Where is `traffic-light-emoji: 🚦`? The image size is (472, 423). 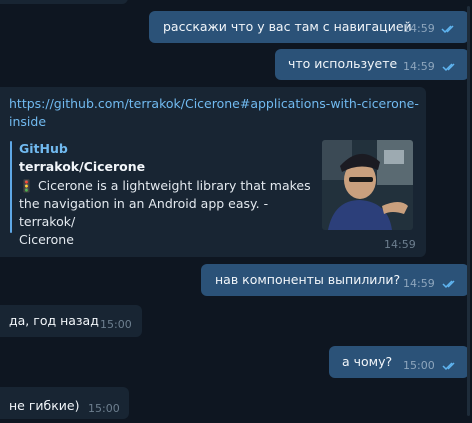 traffic-light-emoji: 🚦 is located at coordinates (26, 186).